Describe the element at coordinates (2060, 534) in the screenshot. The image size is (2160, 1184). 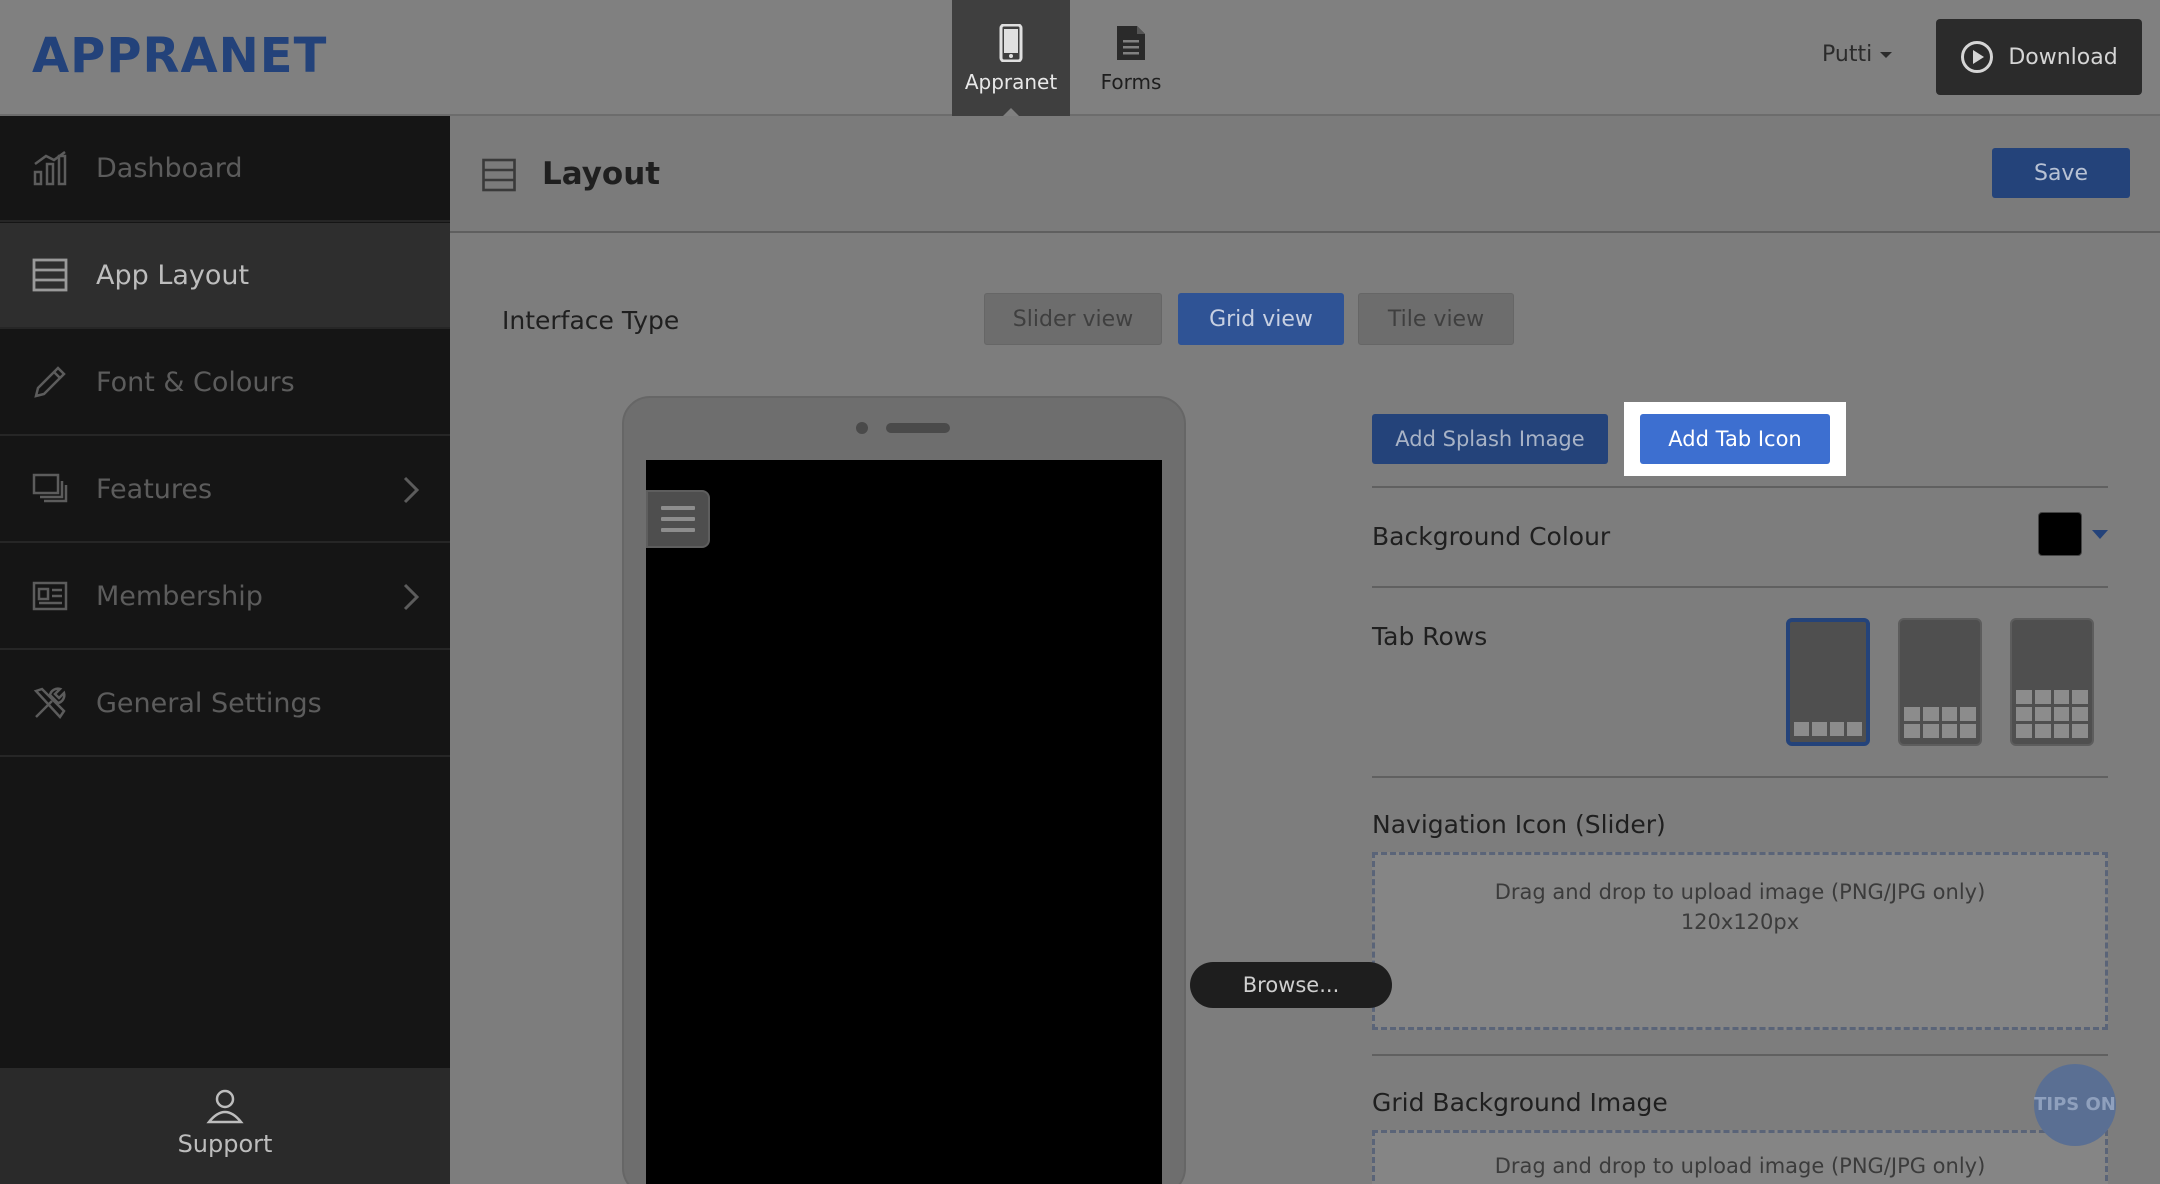
I see `background-colour-swatch` at that location.